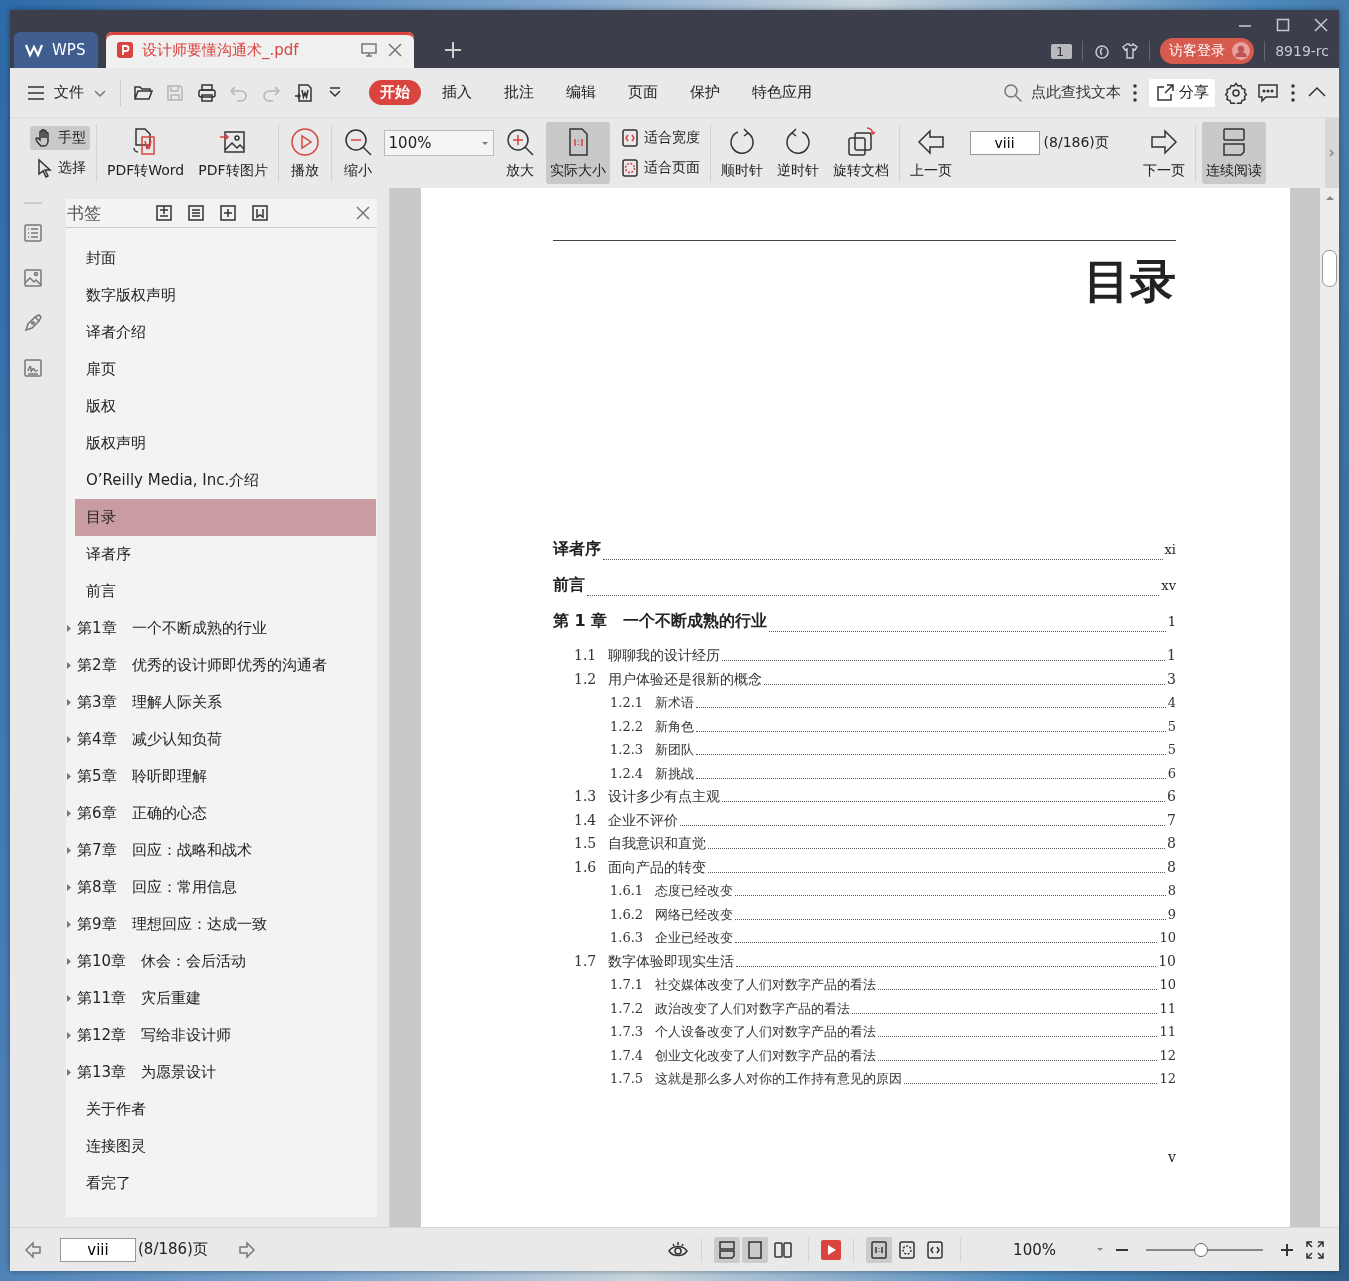 This screenshot has height=1281, width=1349. Describe the element at coordinates (797, 153) in the screenshot. I see `toolbar-button: 逆时针` at that location.